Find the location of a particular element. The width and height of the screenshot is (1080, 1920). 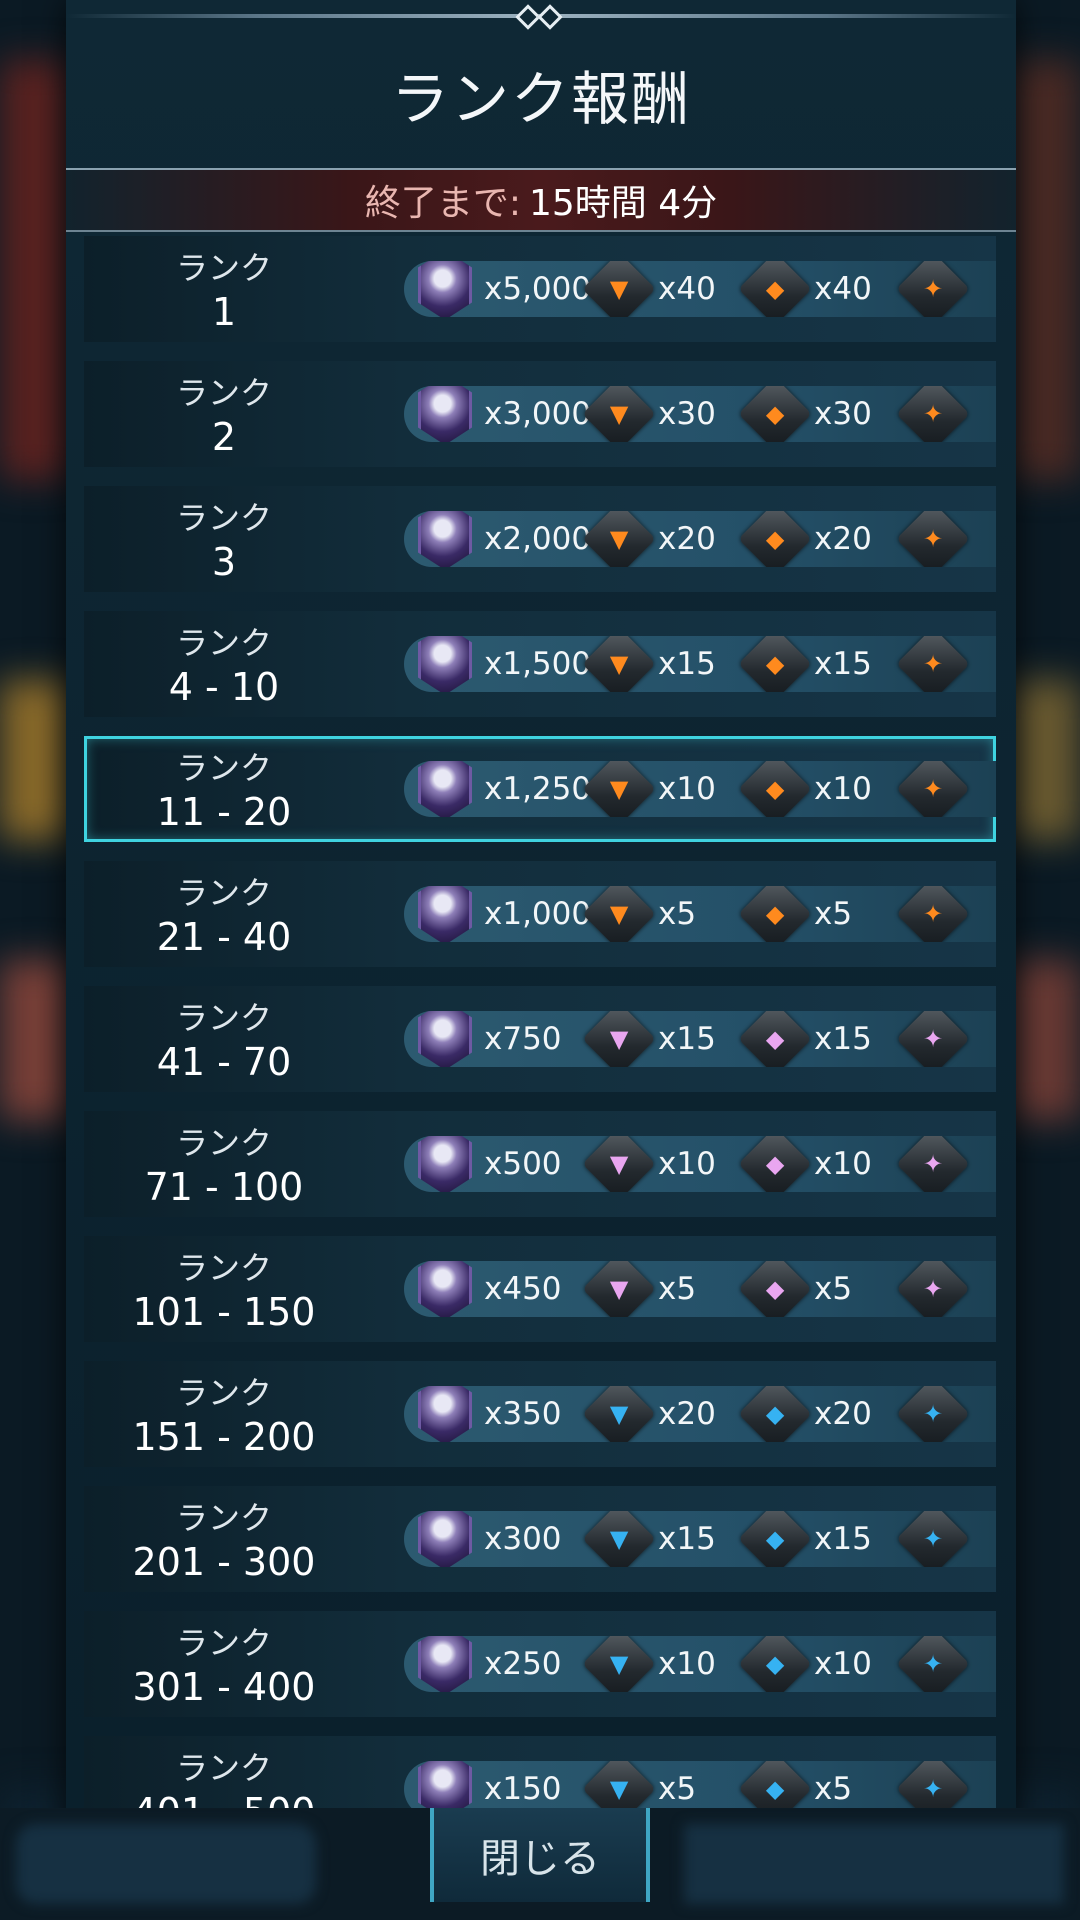

rank-label: ランク 151 - 200 is located at coordinates (224, 1415).